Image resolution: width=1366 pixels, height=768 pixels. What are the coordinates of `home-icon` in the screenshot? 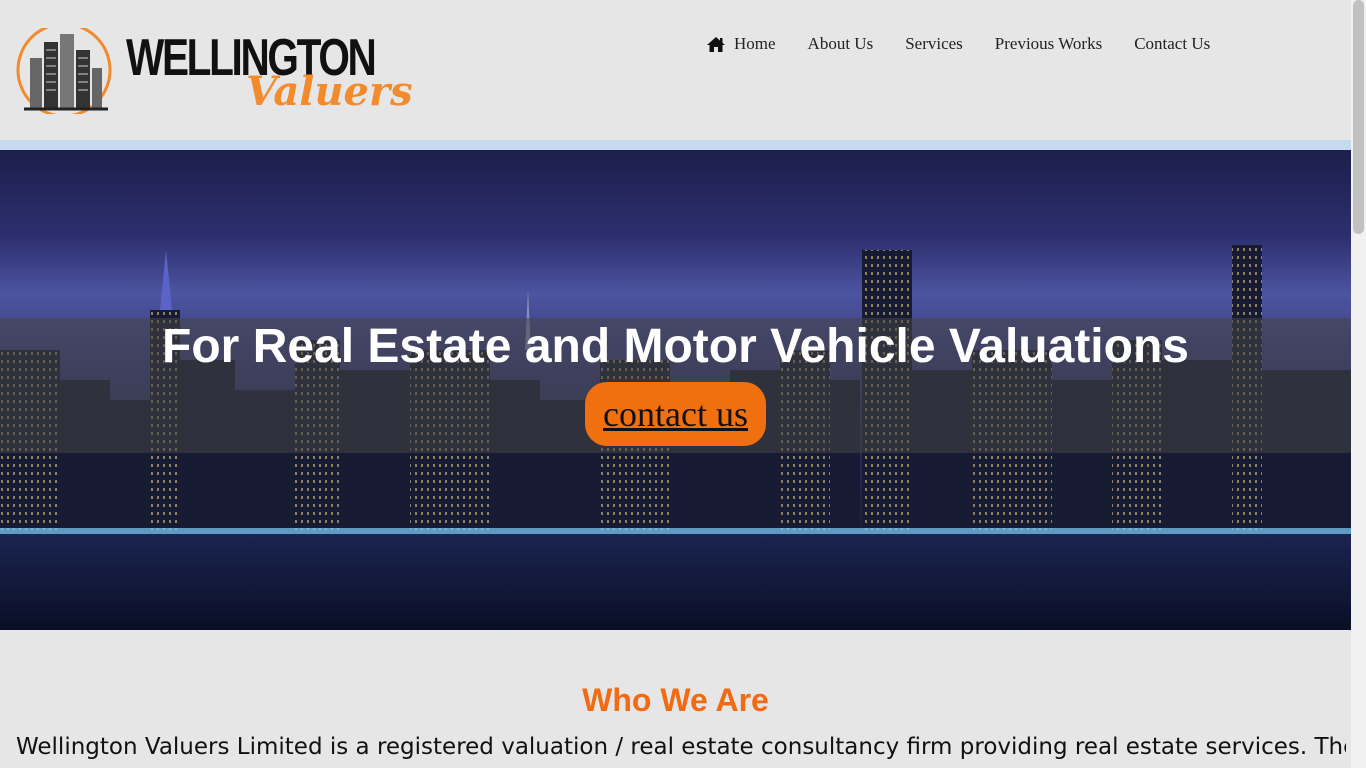 It's located at (716, 44).